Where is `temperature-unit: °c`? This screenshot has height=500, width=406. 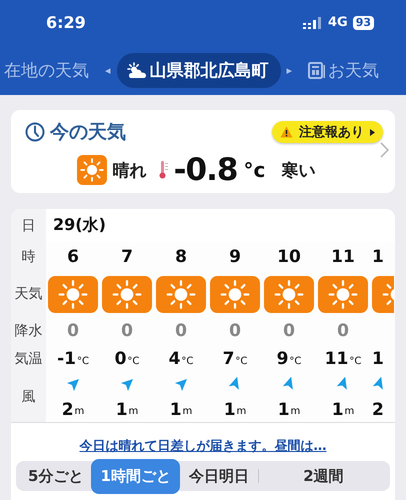
temperature-unit: °c is located at coordinates (254, 170).